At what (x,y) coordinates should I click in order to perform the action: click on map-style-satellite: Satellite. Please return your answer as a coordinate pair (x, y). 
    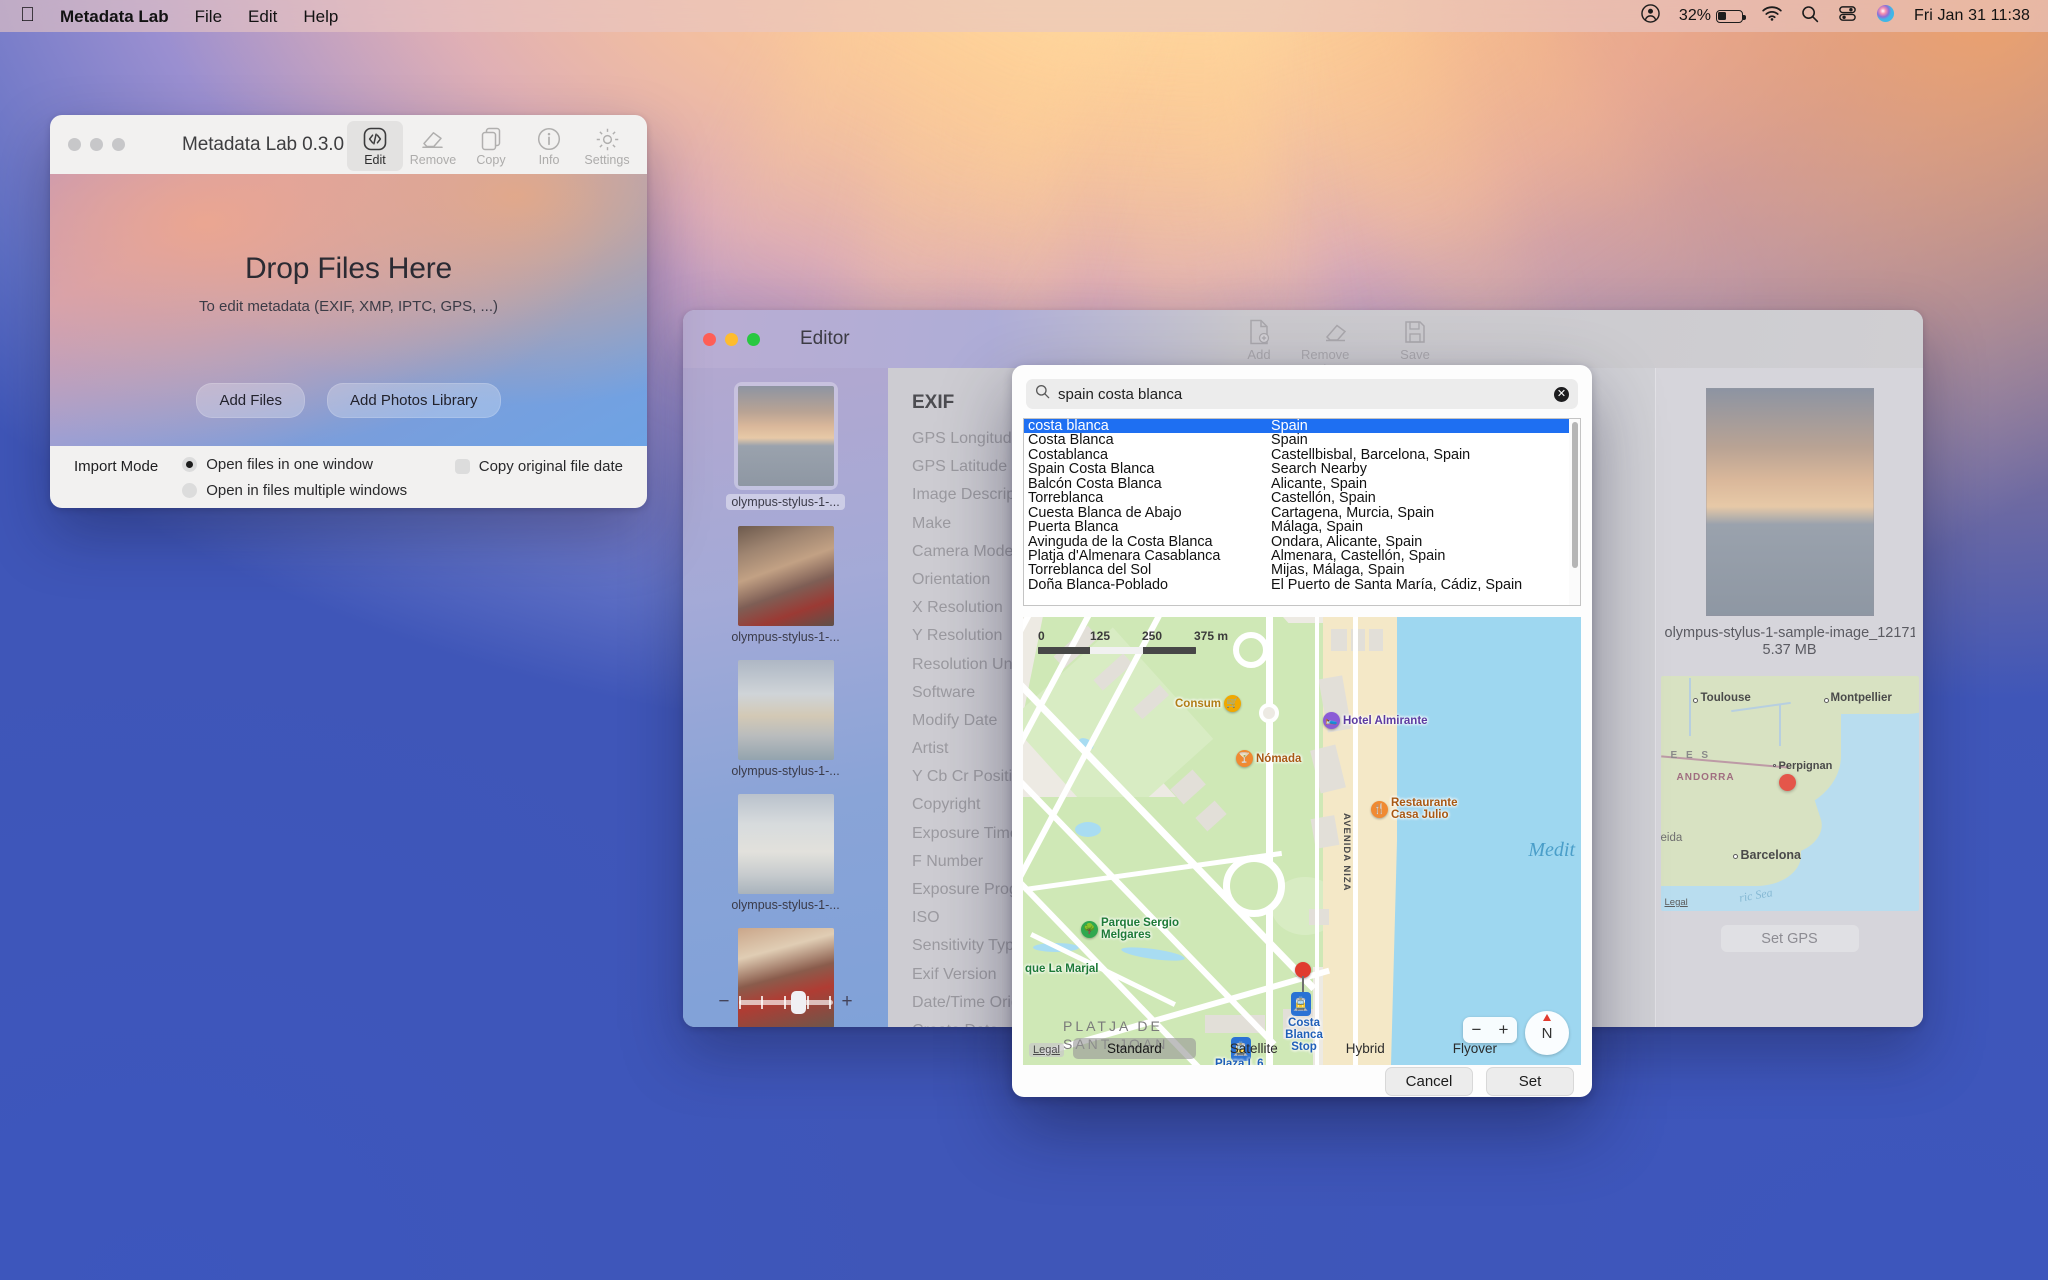
    Looking at the image, I should click on (1254, 1048).